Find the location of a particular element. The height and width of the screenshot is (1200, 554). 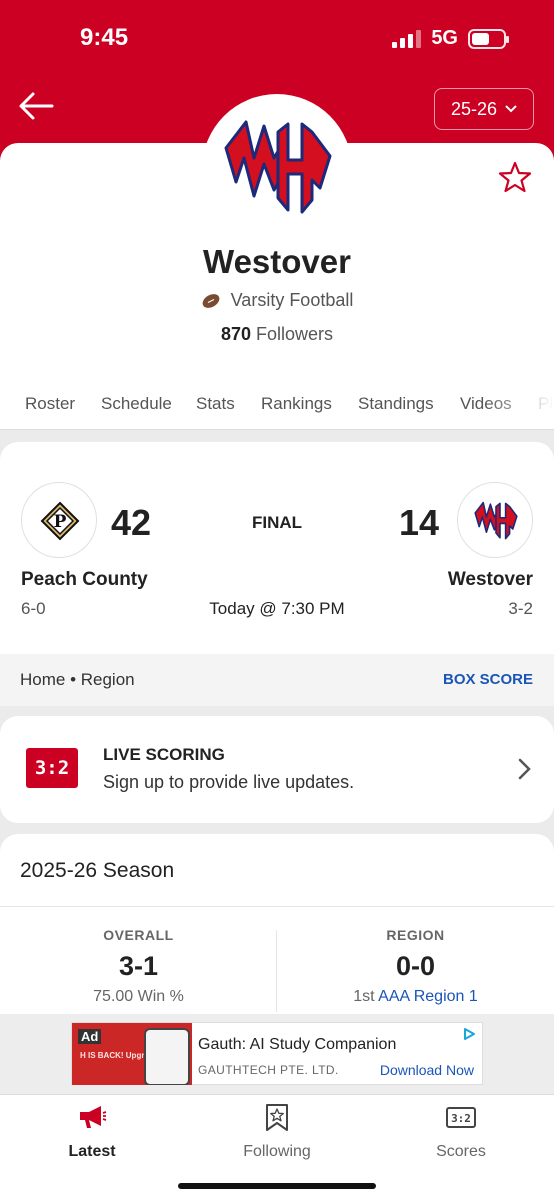

followers-count: 870 is located at coordinates (235, 334).